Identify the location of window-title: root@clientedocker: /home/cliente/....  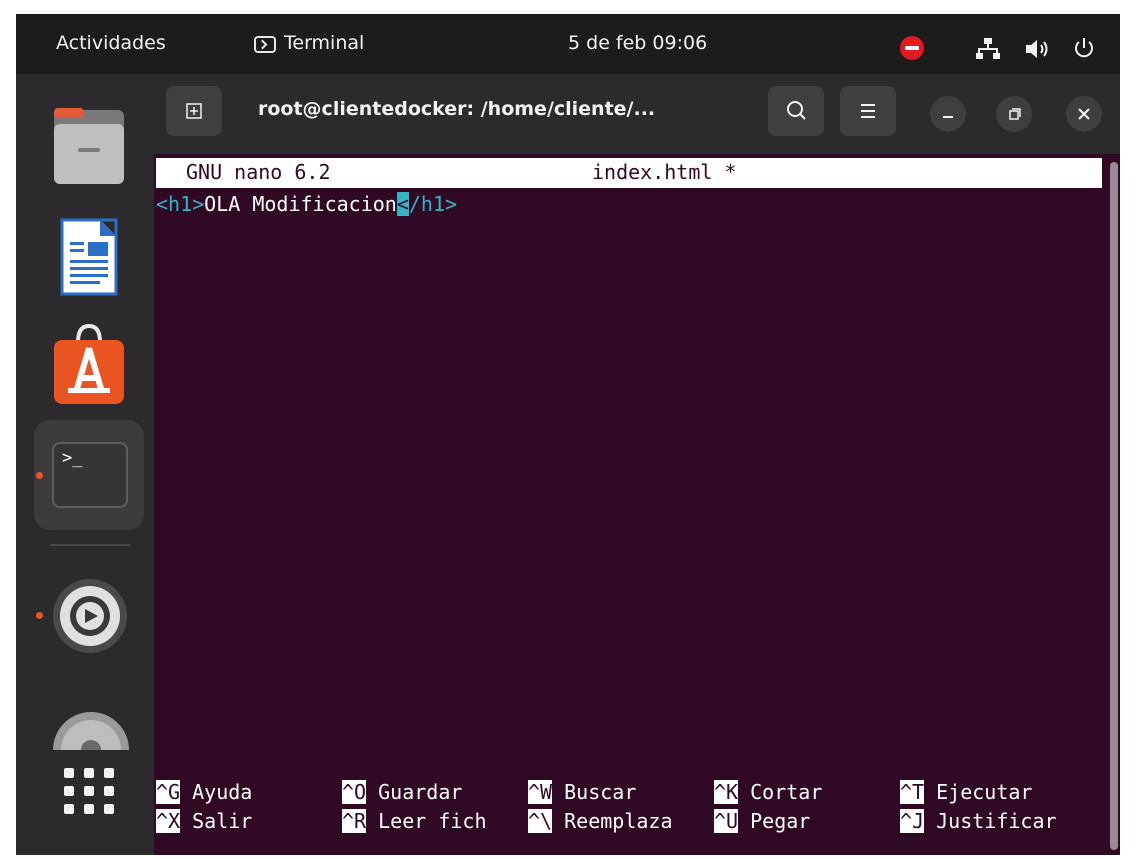
(457, 109).